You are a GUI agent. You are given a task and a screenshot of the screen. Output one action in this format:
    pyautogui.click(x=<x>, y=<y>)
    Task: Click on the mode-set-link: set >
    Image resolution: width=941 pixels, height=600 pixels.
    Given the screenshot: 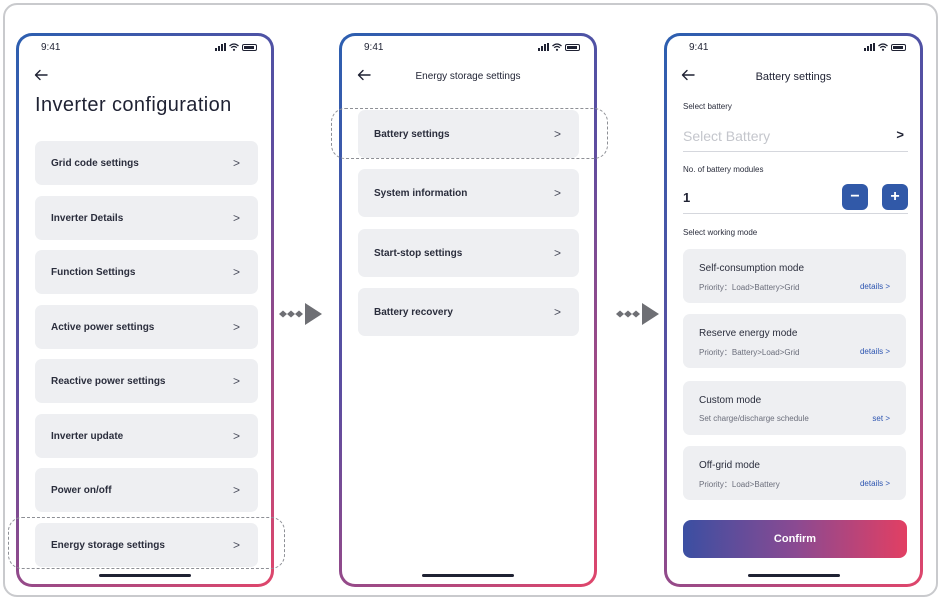 What is the action you would take?
    pyautogui.click(x=881, y=418)
    